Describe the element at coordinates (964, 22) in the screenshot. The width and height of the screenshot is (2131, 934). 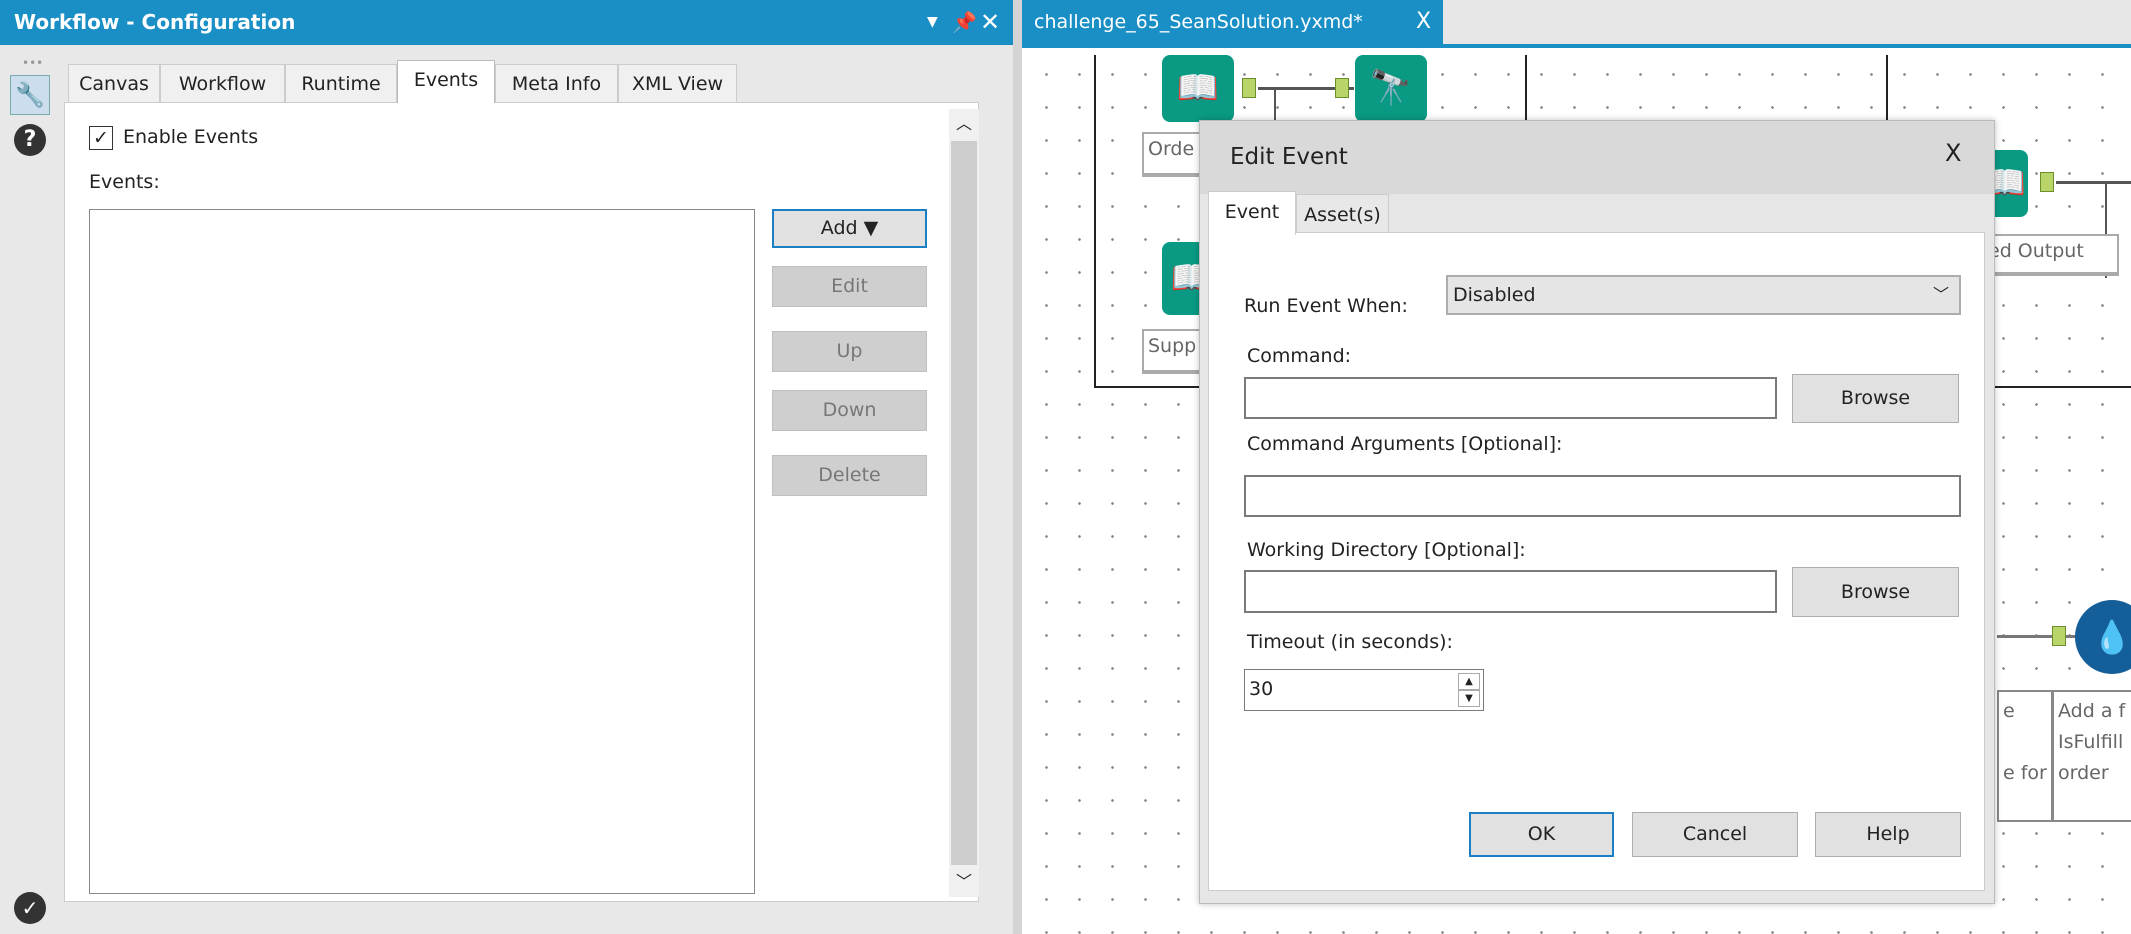
I see `pin-icon: 📌` at that location.